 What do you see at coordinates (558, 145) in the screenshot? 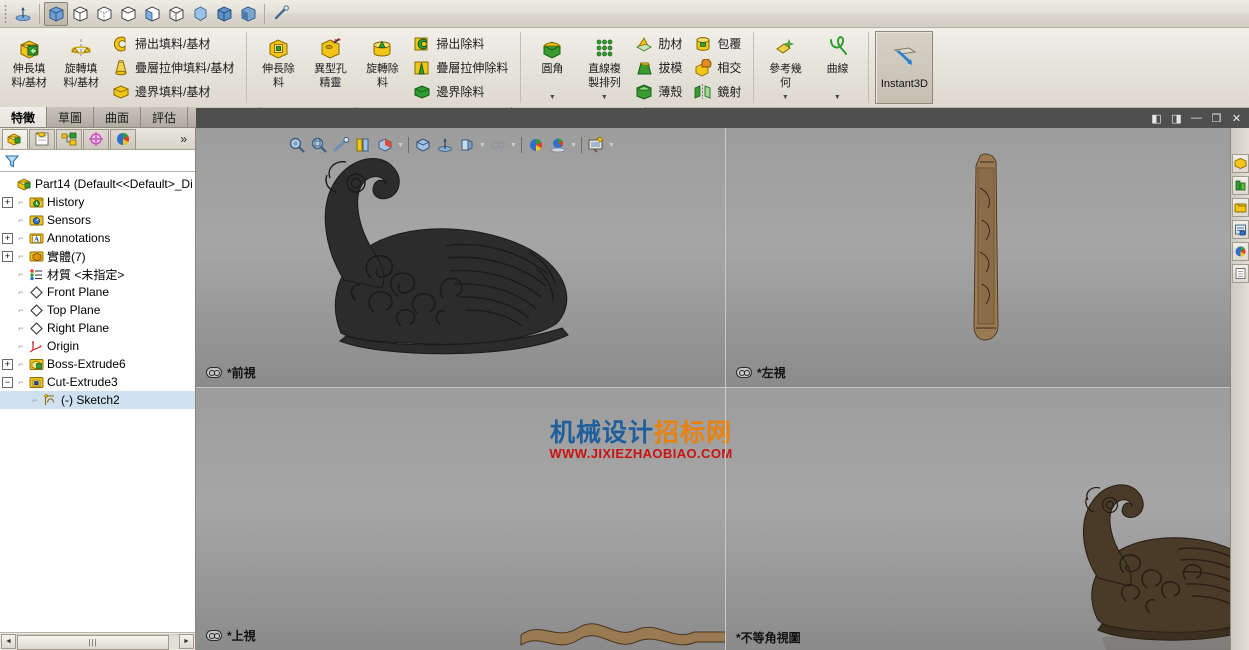
I see `apply-scene-icon` at bounding box center [558, 145].